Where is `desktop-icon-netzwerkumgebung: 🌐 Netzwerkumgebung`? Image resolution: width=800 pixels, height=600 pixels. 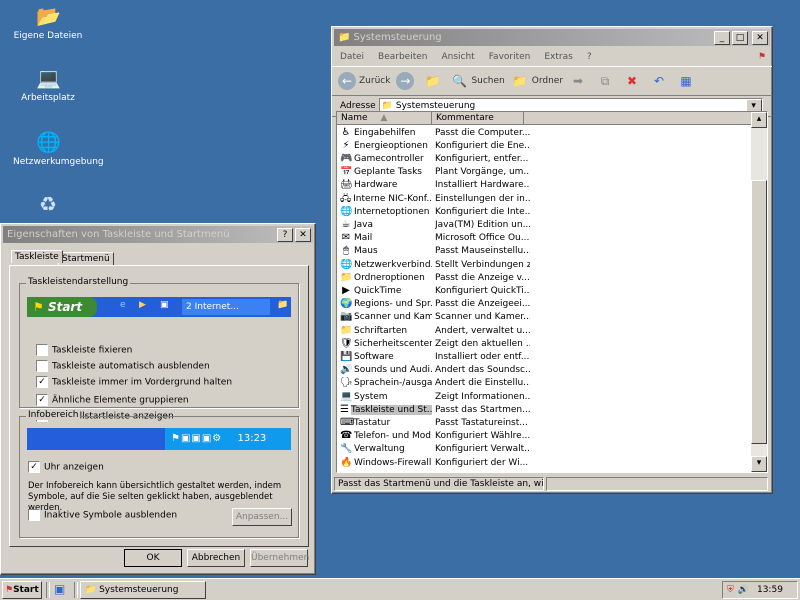
desktop-icon-netzwerkumgebung: 🌐 Netzwerkumgebung is located at coordinates (58, 148).